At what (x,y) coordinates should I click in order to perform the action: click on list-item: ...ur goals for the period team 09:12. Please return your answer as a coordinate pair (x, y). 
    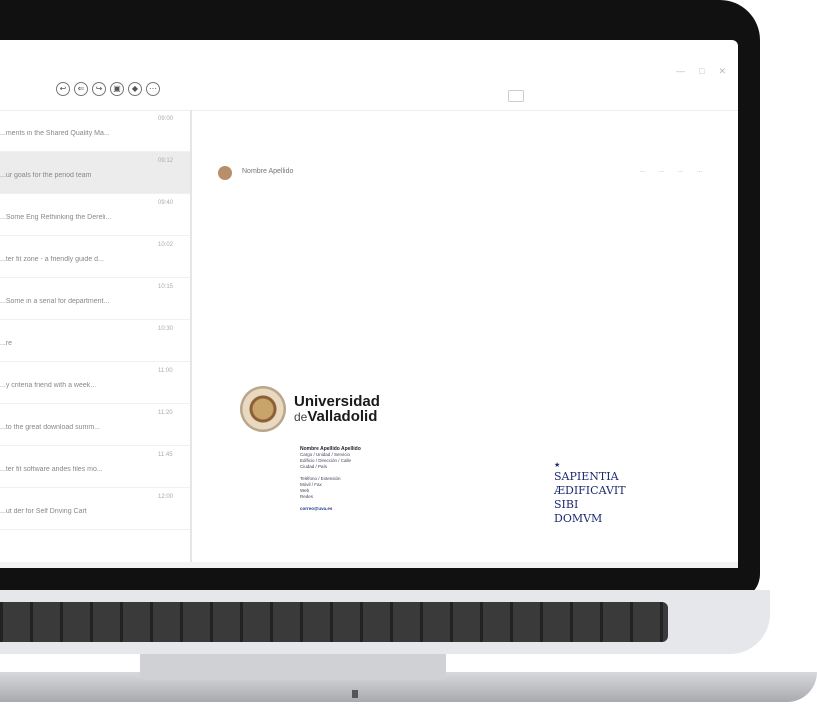
    Looking at the image, I should click on (95, 173).